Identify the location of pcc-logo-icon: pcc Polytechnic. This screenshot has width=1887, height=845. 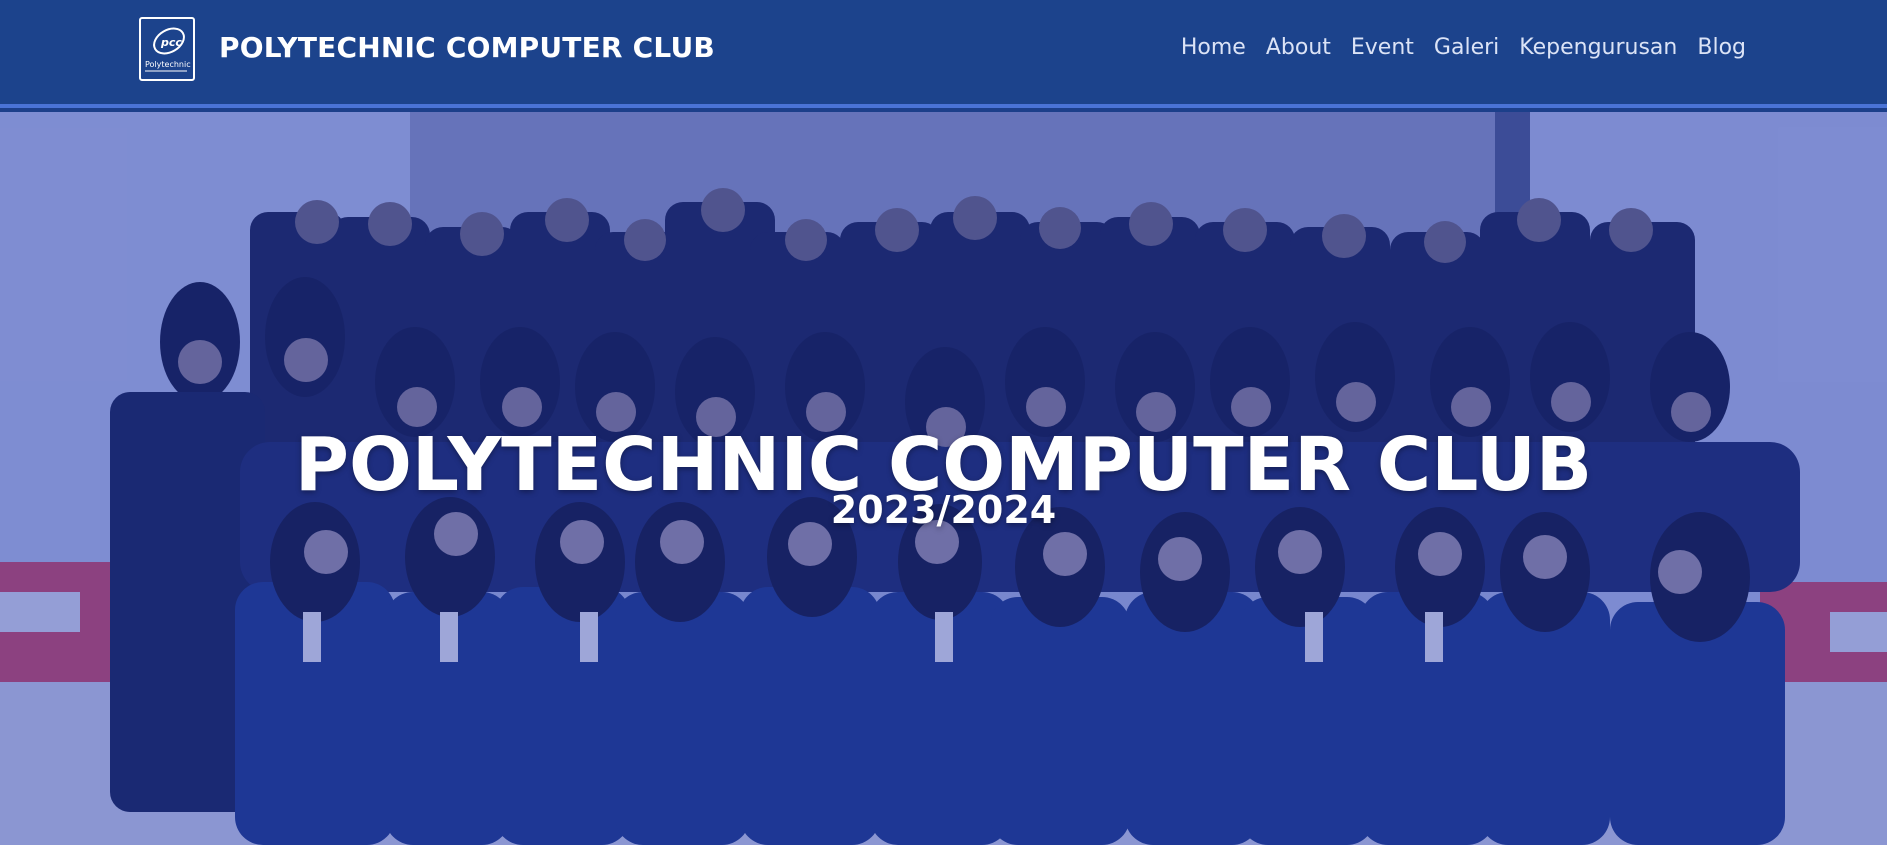
(167, 49).